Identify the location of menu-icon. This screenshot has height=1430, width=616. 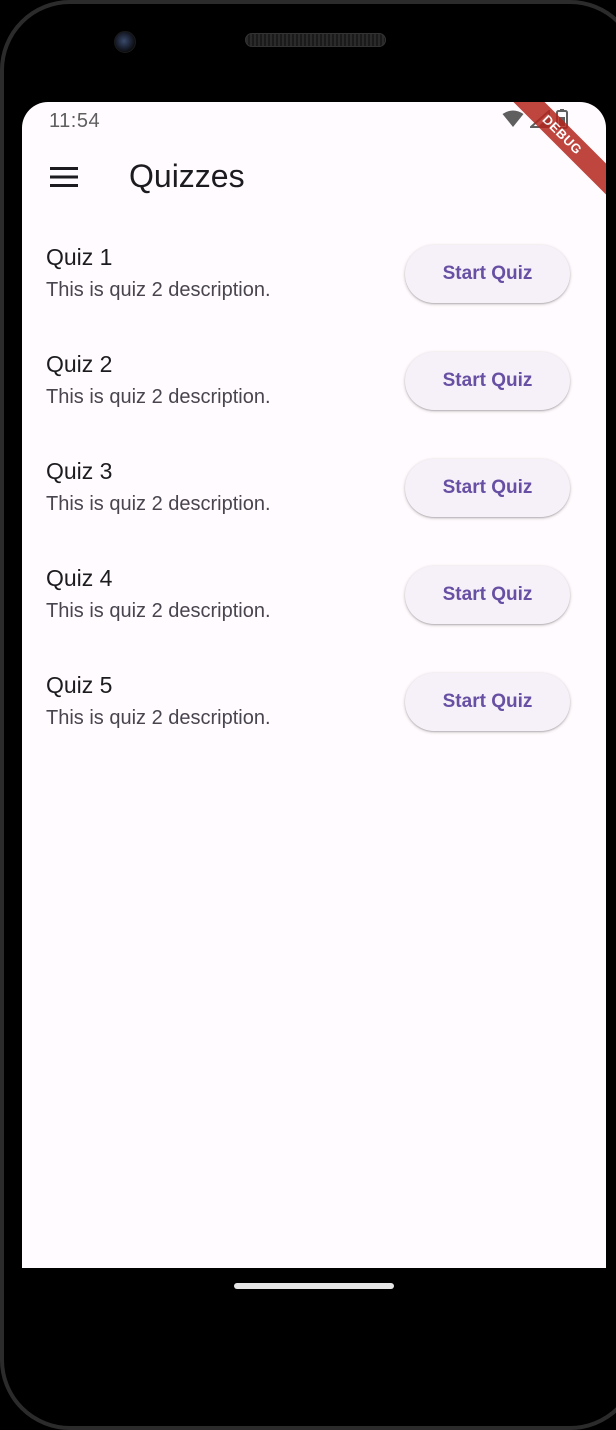
(64, 179).